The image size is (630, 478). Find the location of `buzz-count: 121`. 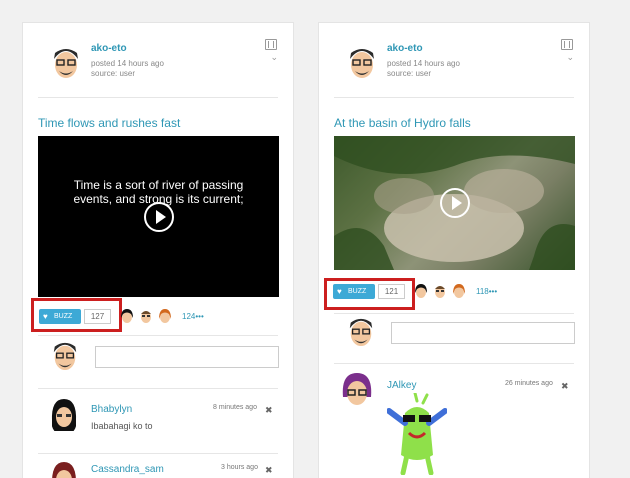

buzz-count: 121 is located at coordinates (391, 291).